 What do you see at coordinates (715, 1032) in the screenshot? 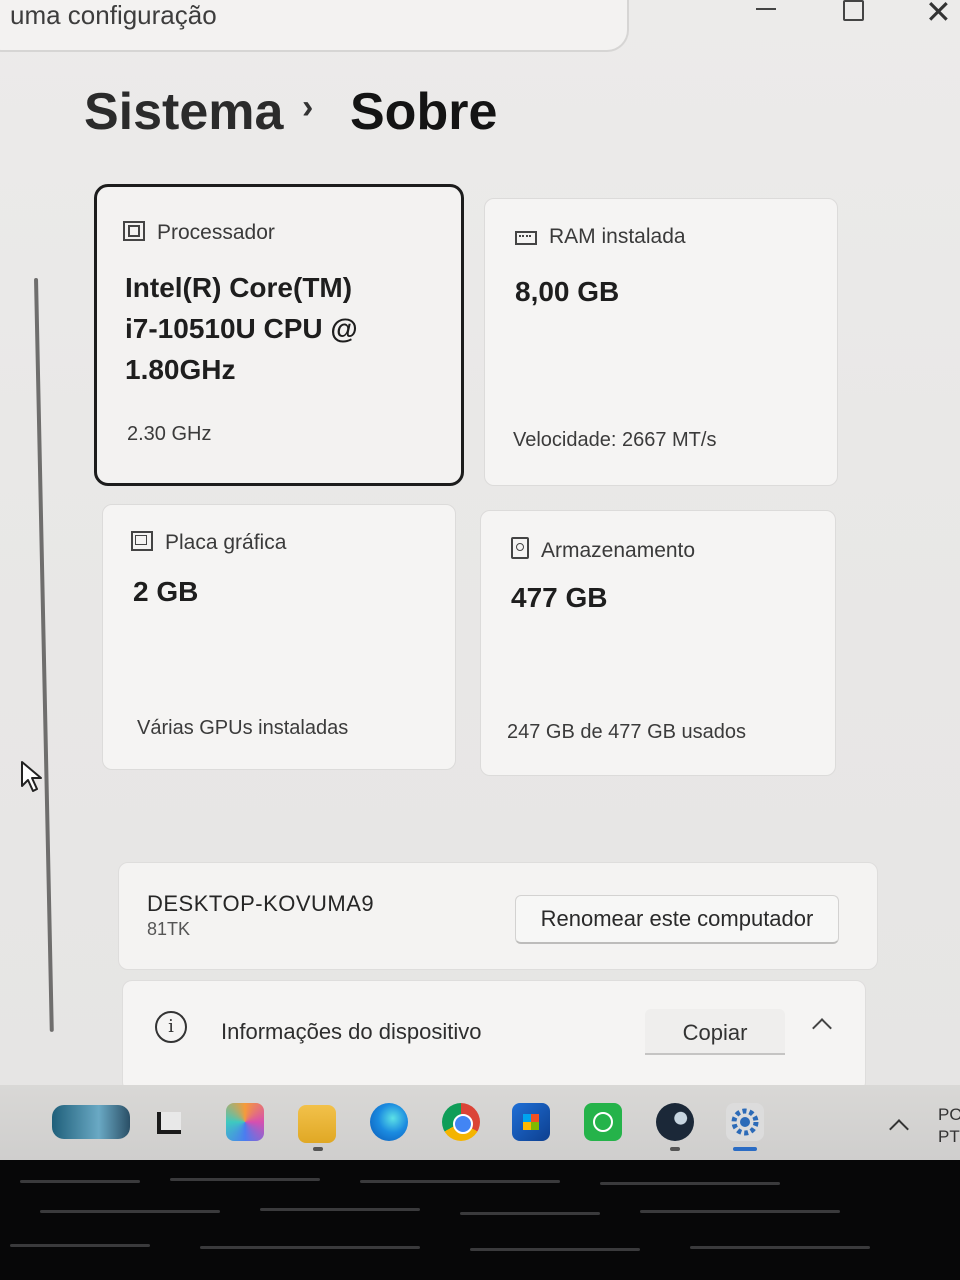
I see `copy-button: Copiar` at bounding box center [715, 1032].